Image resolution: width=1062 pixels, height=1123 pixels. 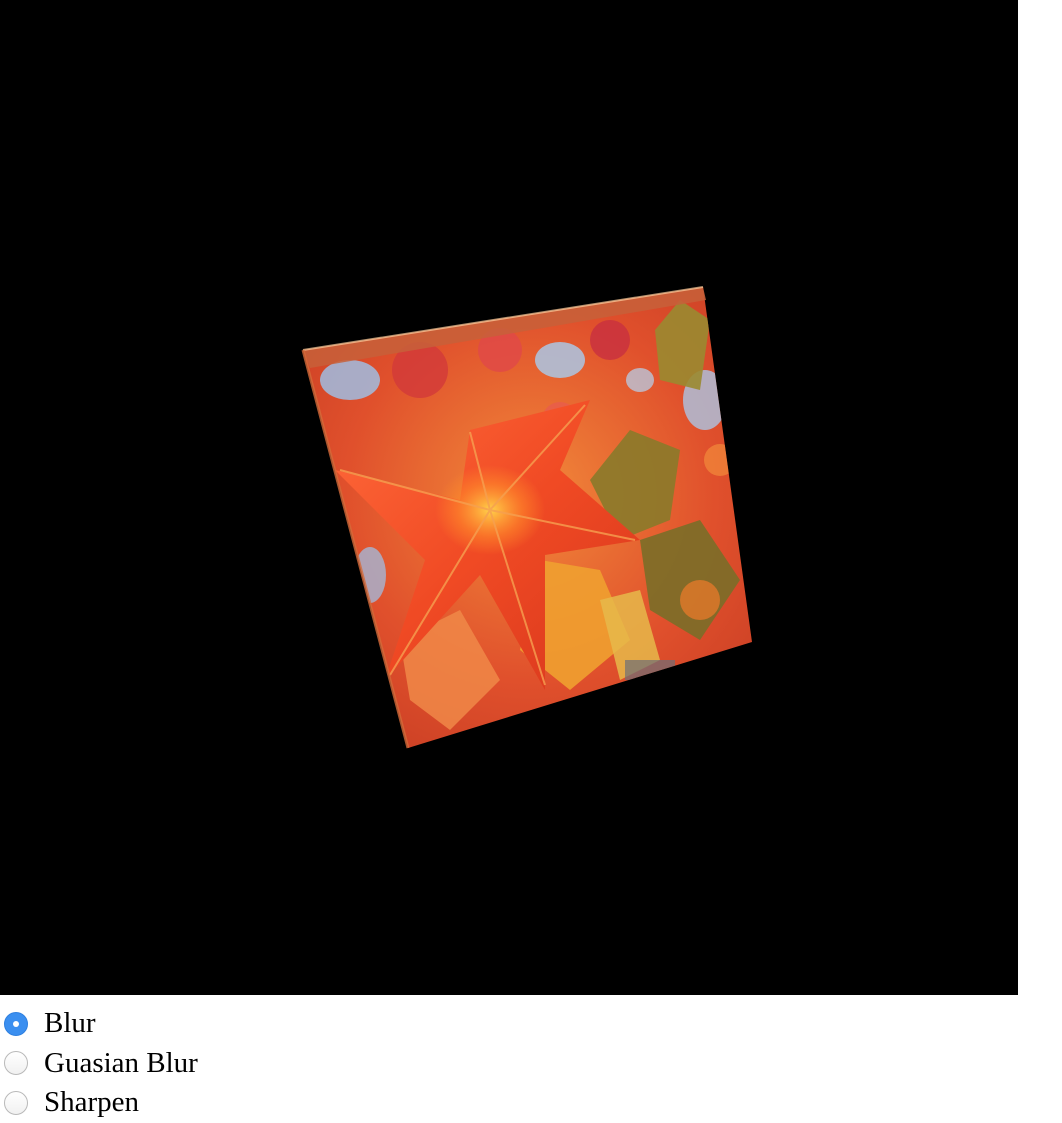 What do you see at coordinates (121, 1062) in the screenshot?
I see `radio-label-gaussian-blur: Guasian Blur` at bounding box center [121, 1062].